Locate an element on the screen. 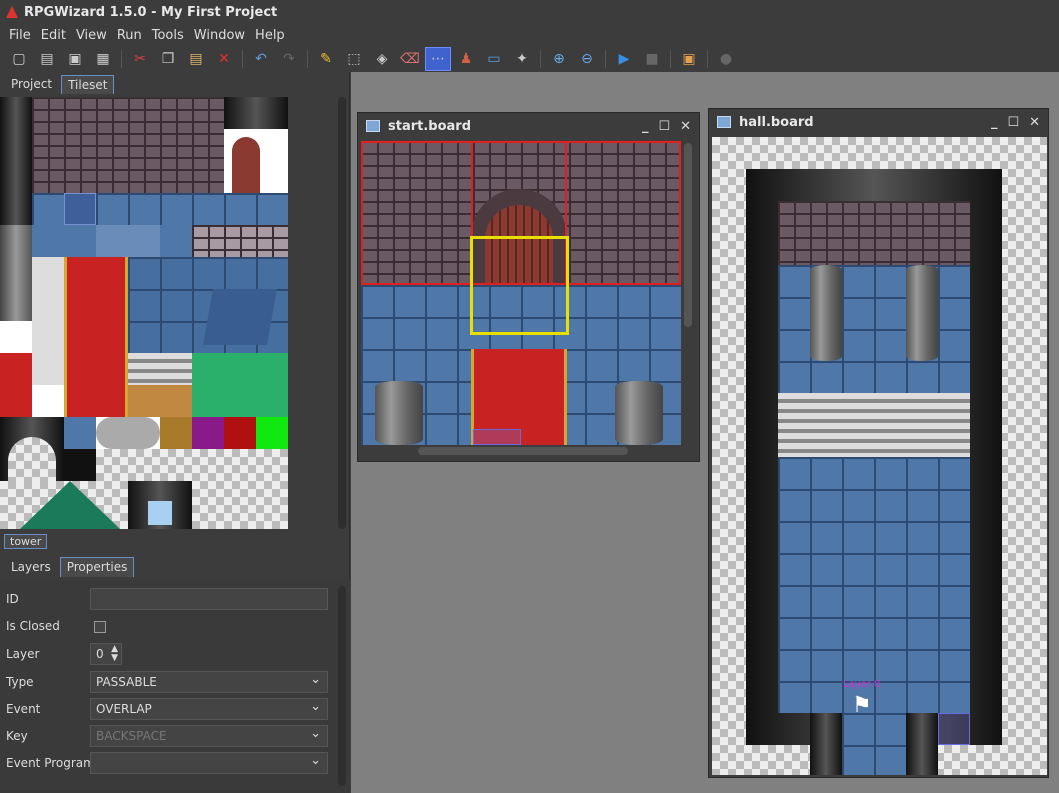  key-select: BACKSPACE is located at coordinates (209, 736).